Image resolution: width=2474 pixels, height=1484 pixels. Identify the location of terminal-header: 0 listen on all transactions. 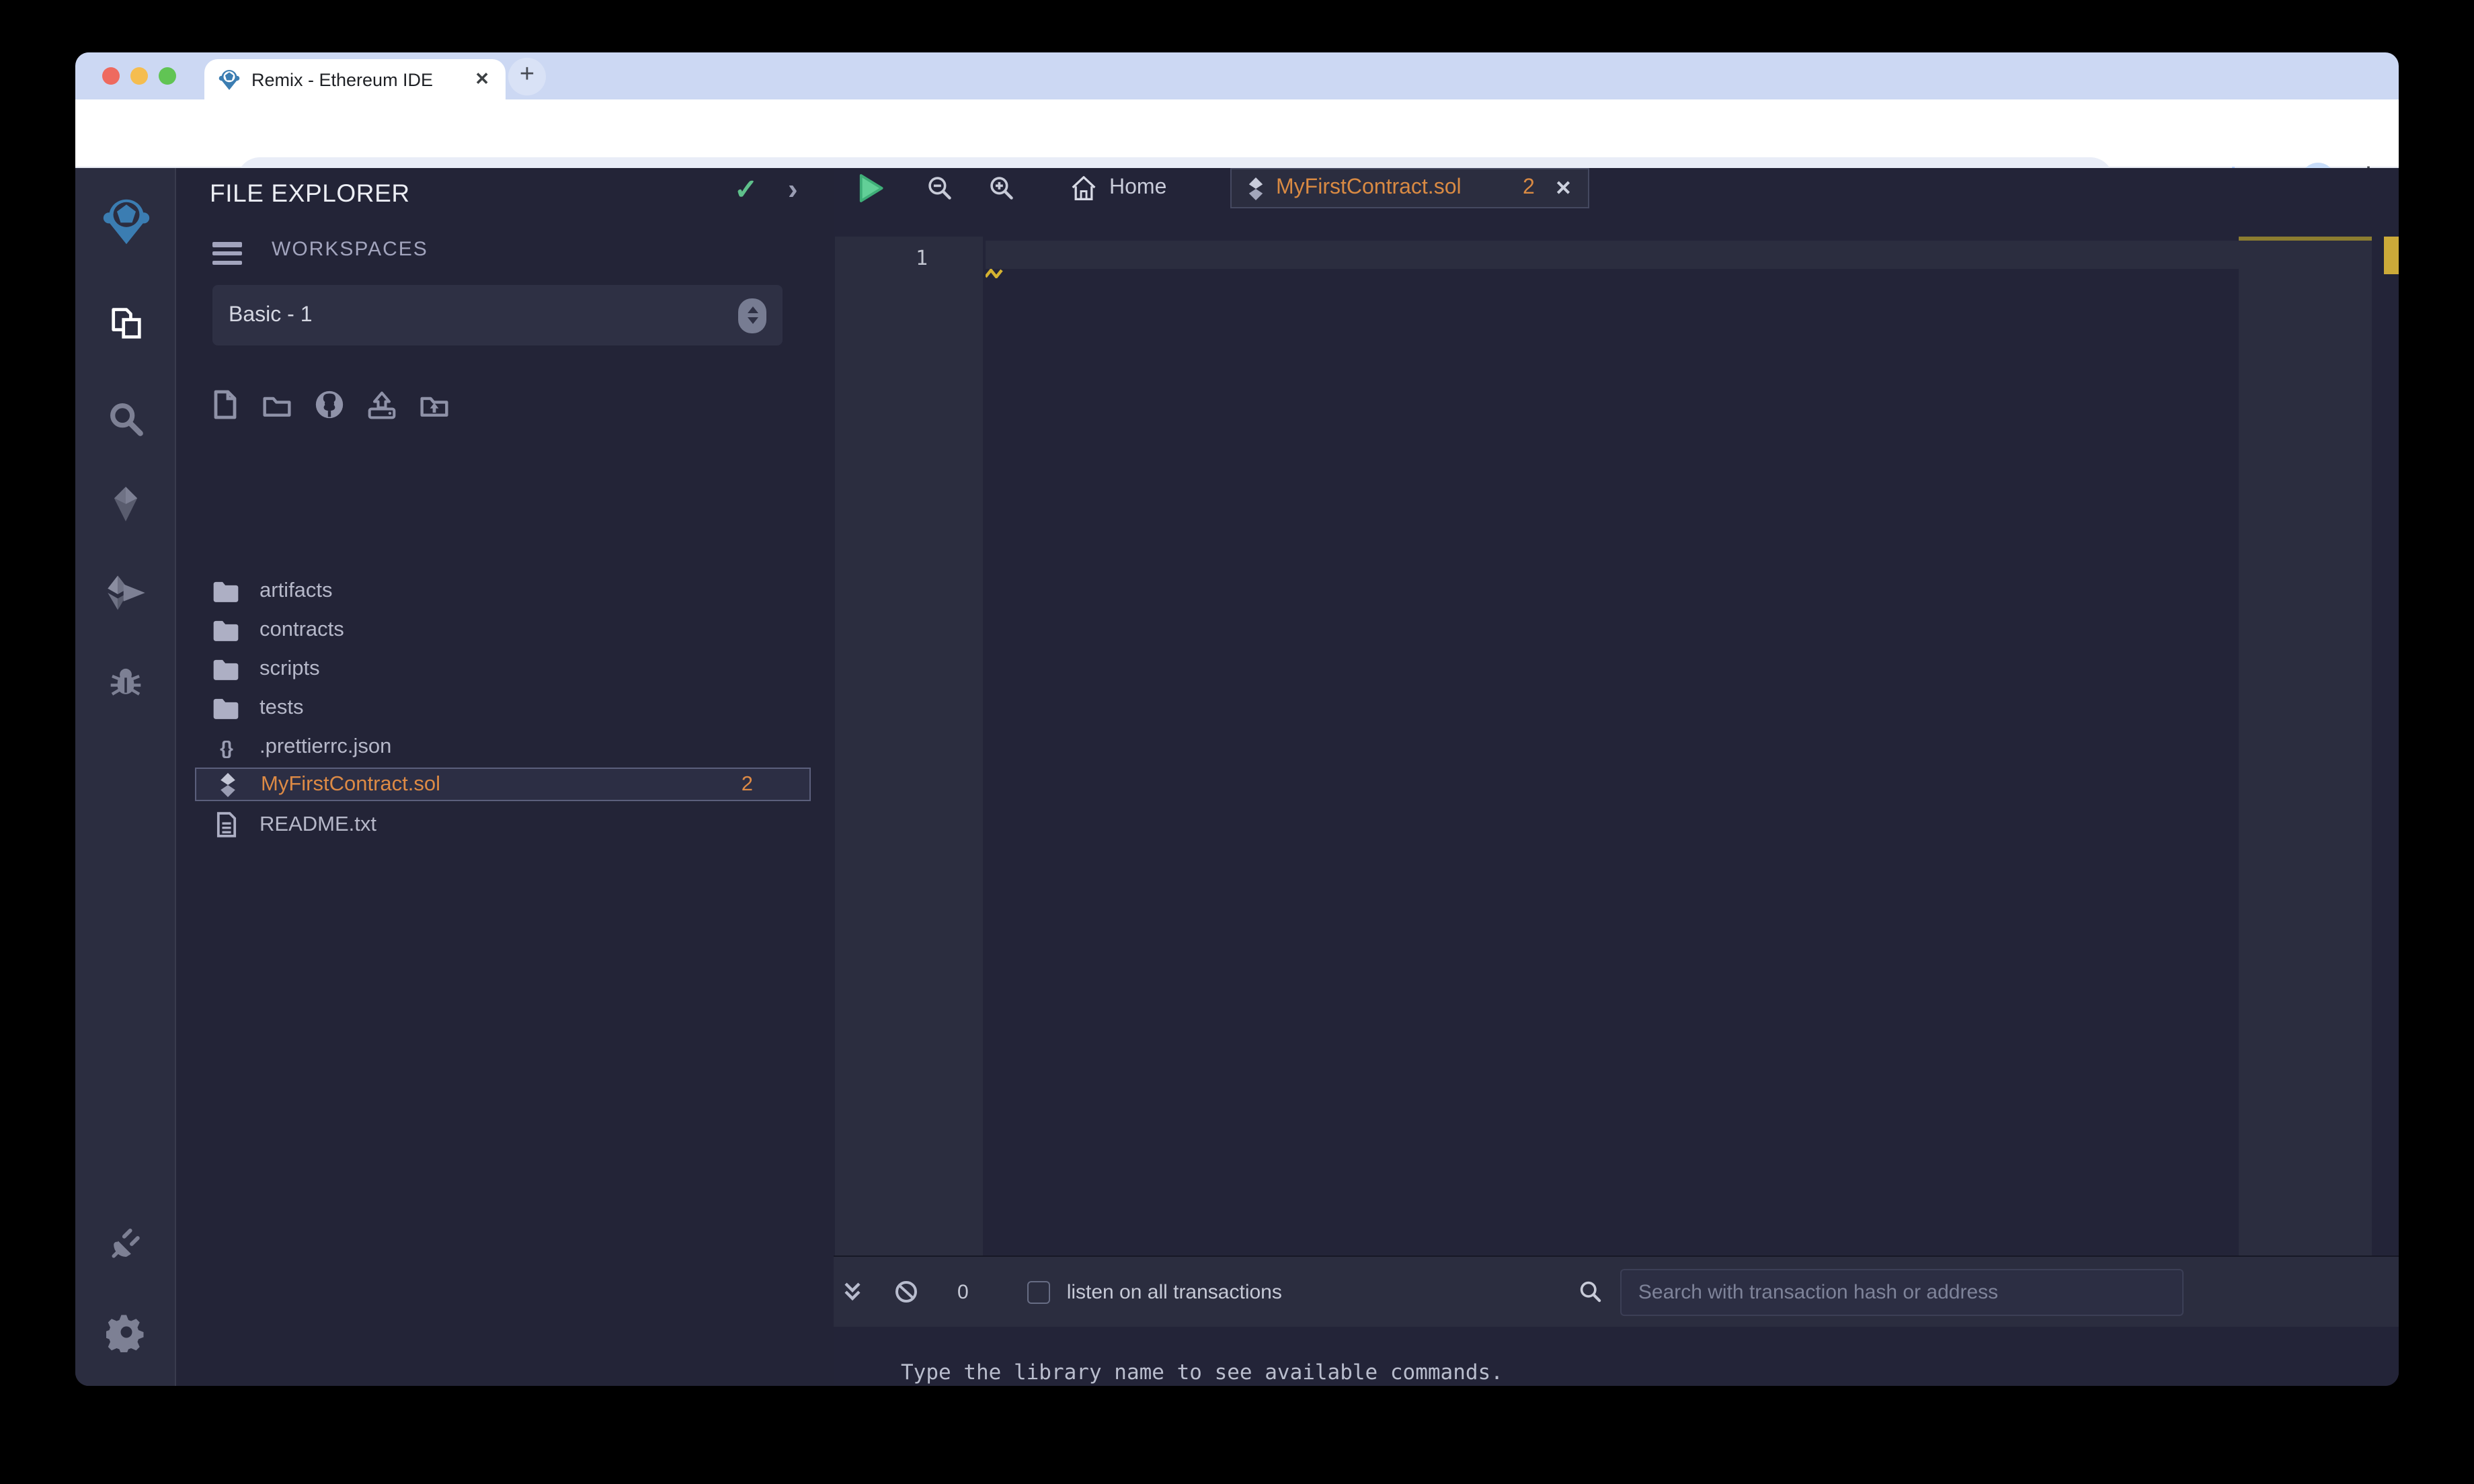
(1616, 1291).